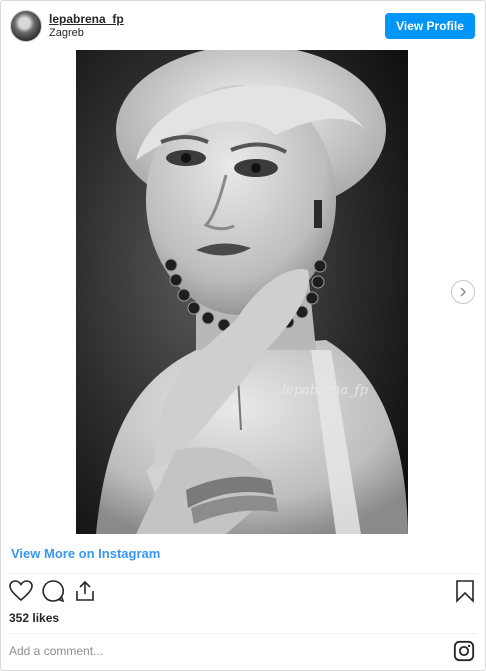 Image resolution: width=486 pixels, height=671 pixels. Describe the element at coordinates (34, 618) in the screenshot. I see `likes-count: 352 likes` at that location.